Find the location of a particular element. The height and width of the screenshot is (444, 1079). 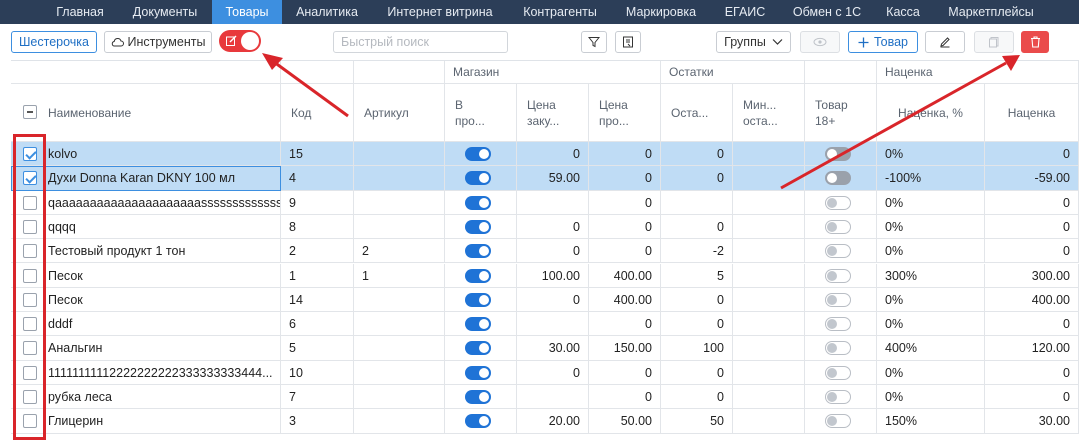

cell-code: 7 is located at coordinates (317, 397).